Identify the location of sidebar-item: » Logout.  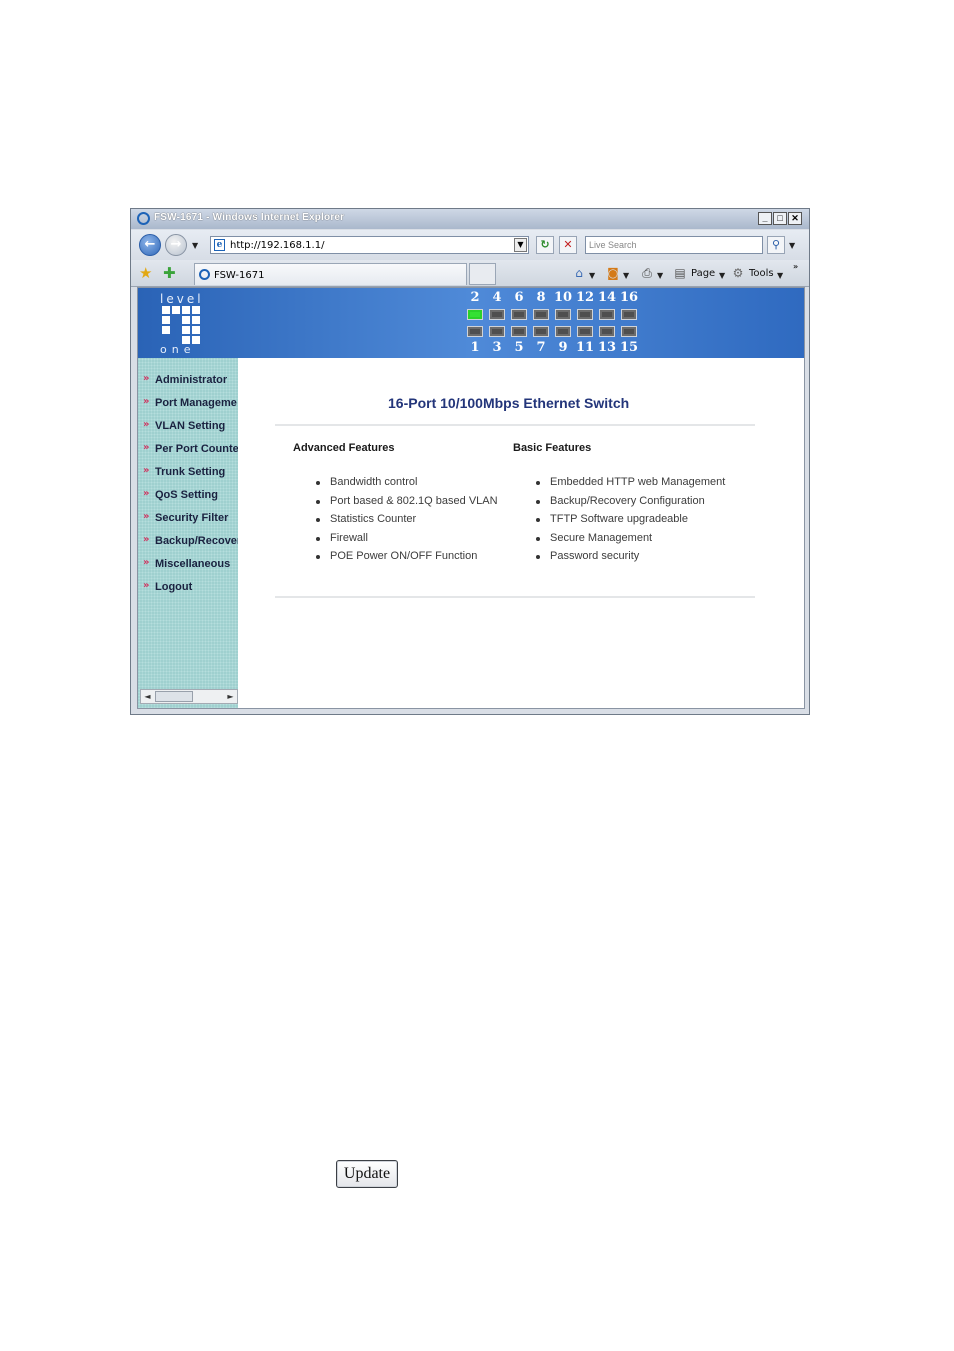
(190, 587).